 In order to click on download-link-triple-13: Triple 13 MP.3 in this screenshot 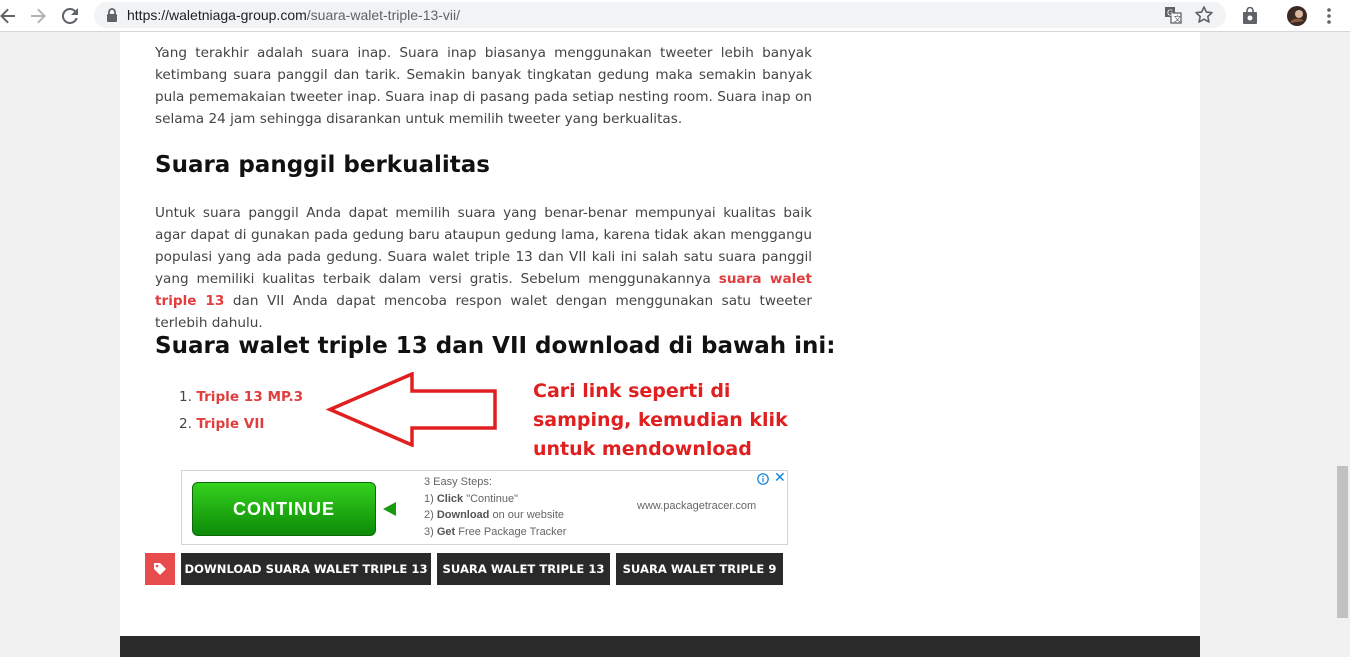, I will do `click(249, 397)`.